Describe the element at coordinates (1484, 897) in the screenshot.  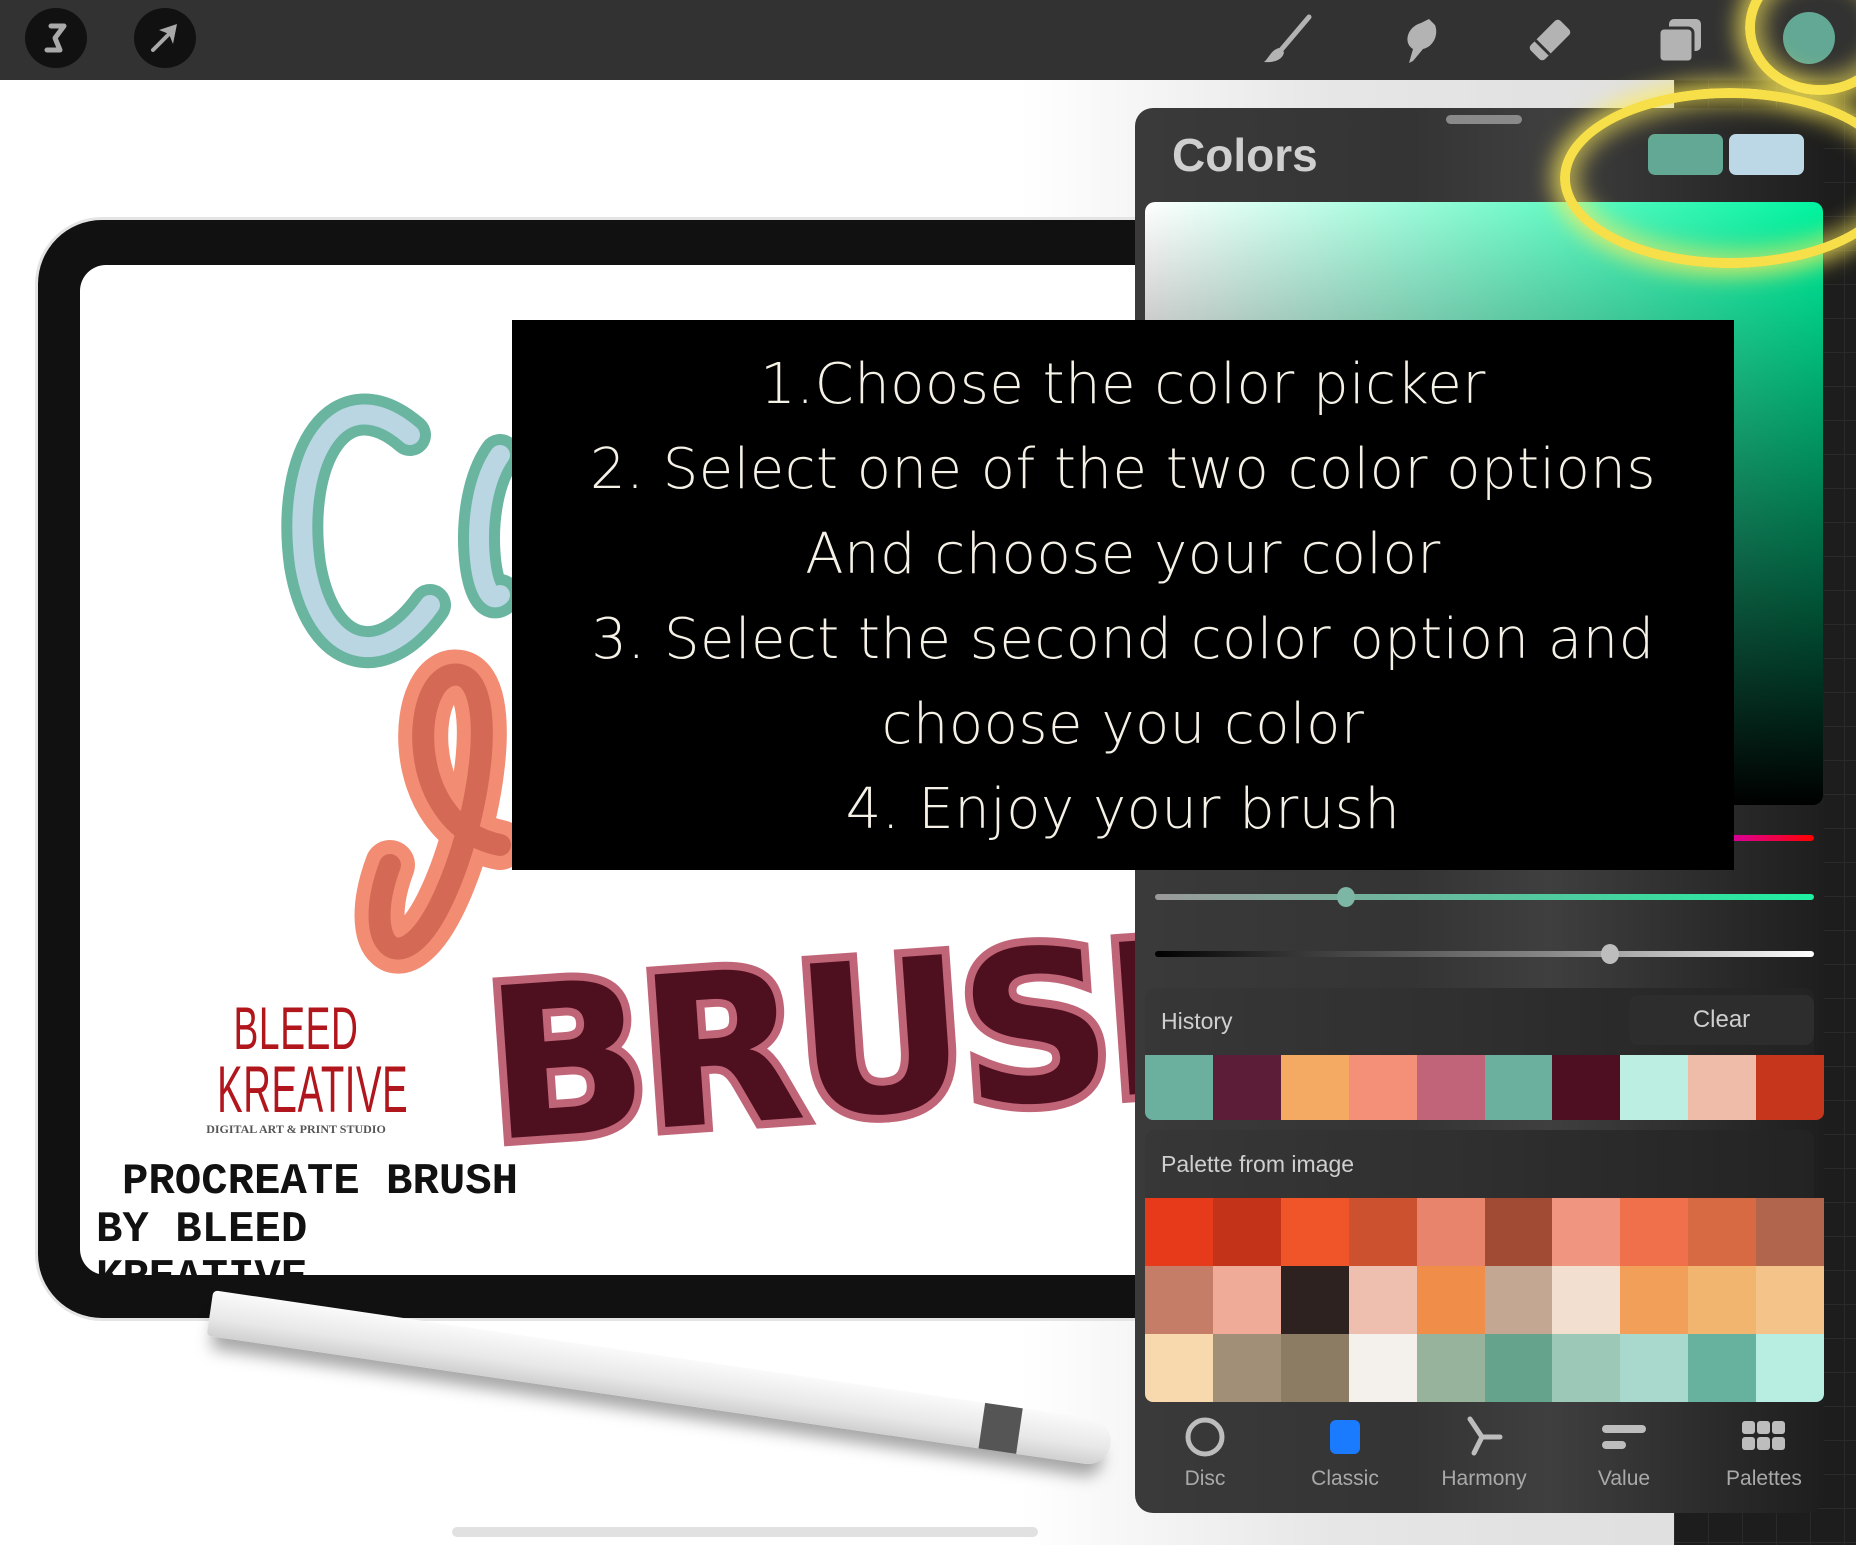
I see `saturation-slider` at that location.